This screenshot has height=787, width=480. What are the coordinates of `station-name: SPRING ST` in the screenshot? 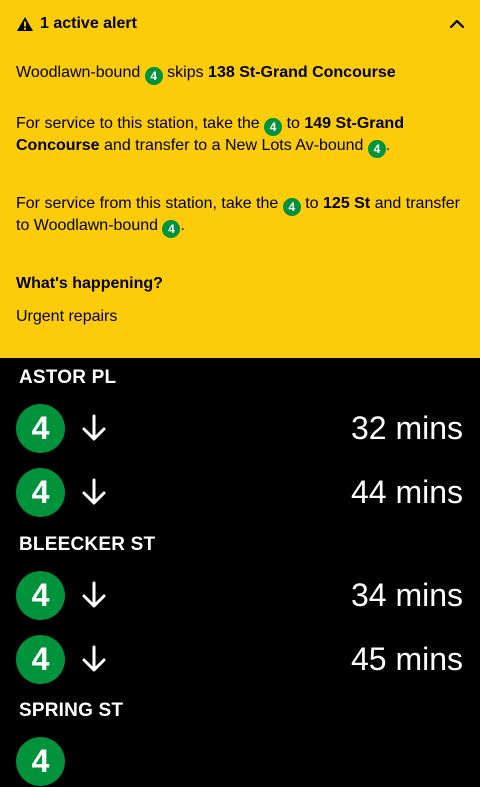 It's located at (71, 710).